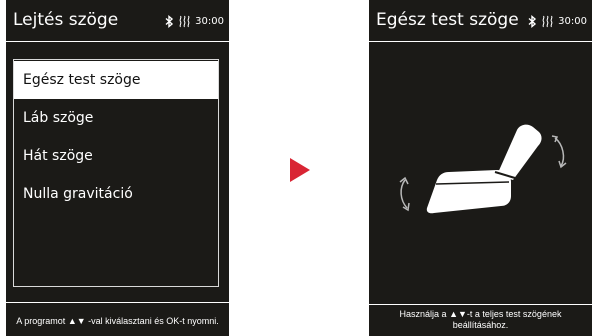  Describe the element at coordinates (116, 80) in the screenshot. I see `menu-item-whole-body-angle: Egész test szöge` at that location.